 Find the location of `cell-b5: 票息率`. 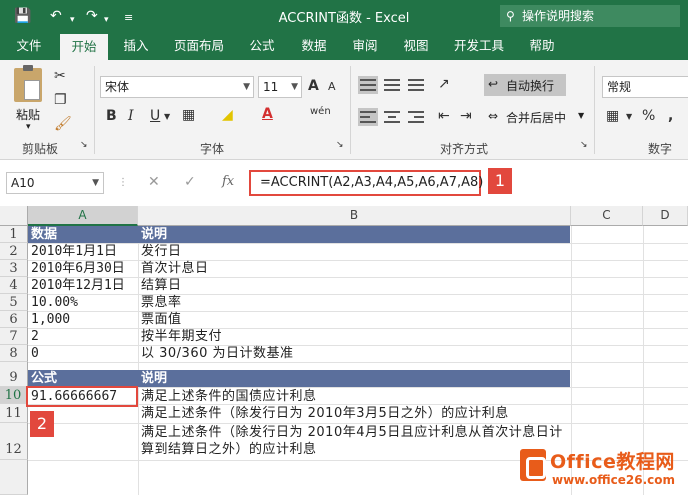

cell-b5: 票息率 is located at coordinates (160, 302).